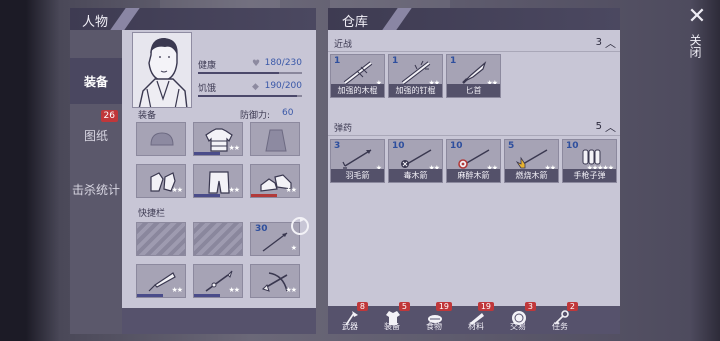  I want to click on item-card: 10 ★★★★★ 手枪子弹, so click(589, 161).